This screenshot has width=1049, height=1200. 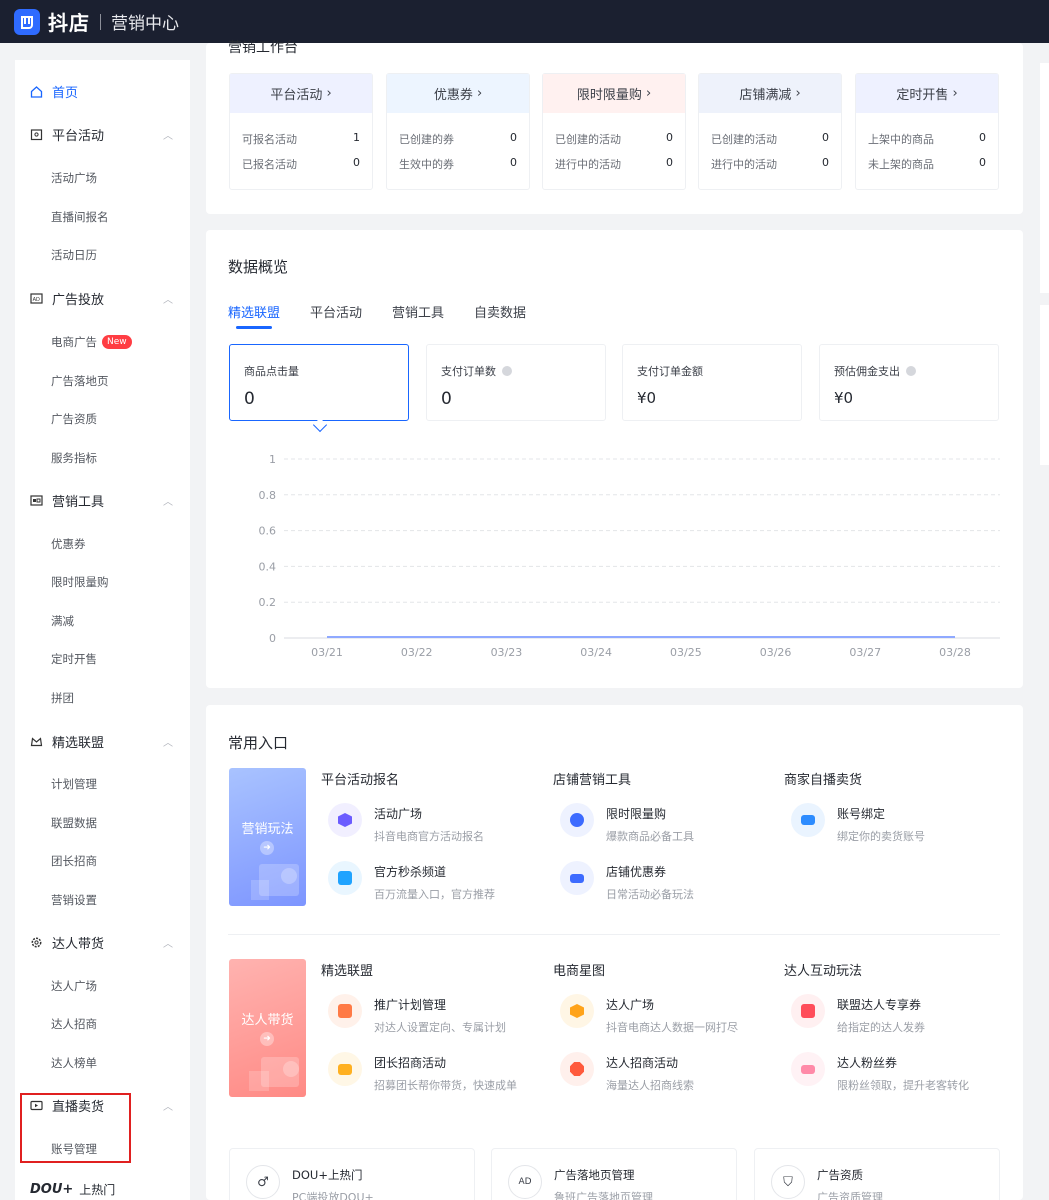 I want to click on promo-card-marketing: 营销玩法 ➜, so click(x=267, y=837).